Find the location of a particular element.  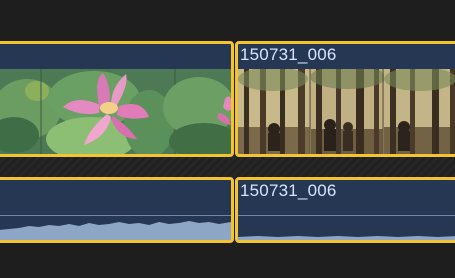

audio-clip-lotus is located at coordinates (117, 210).